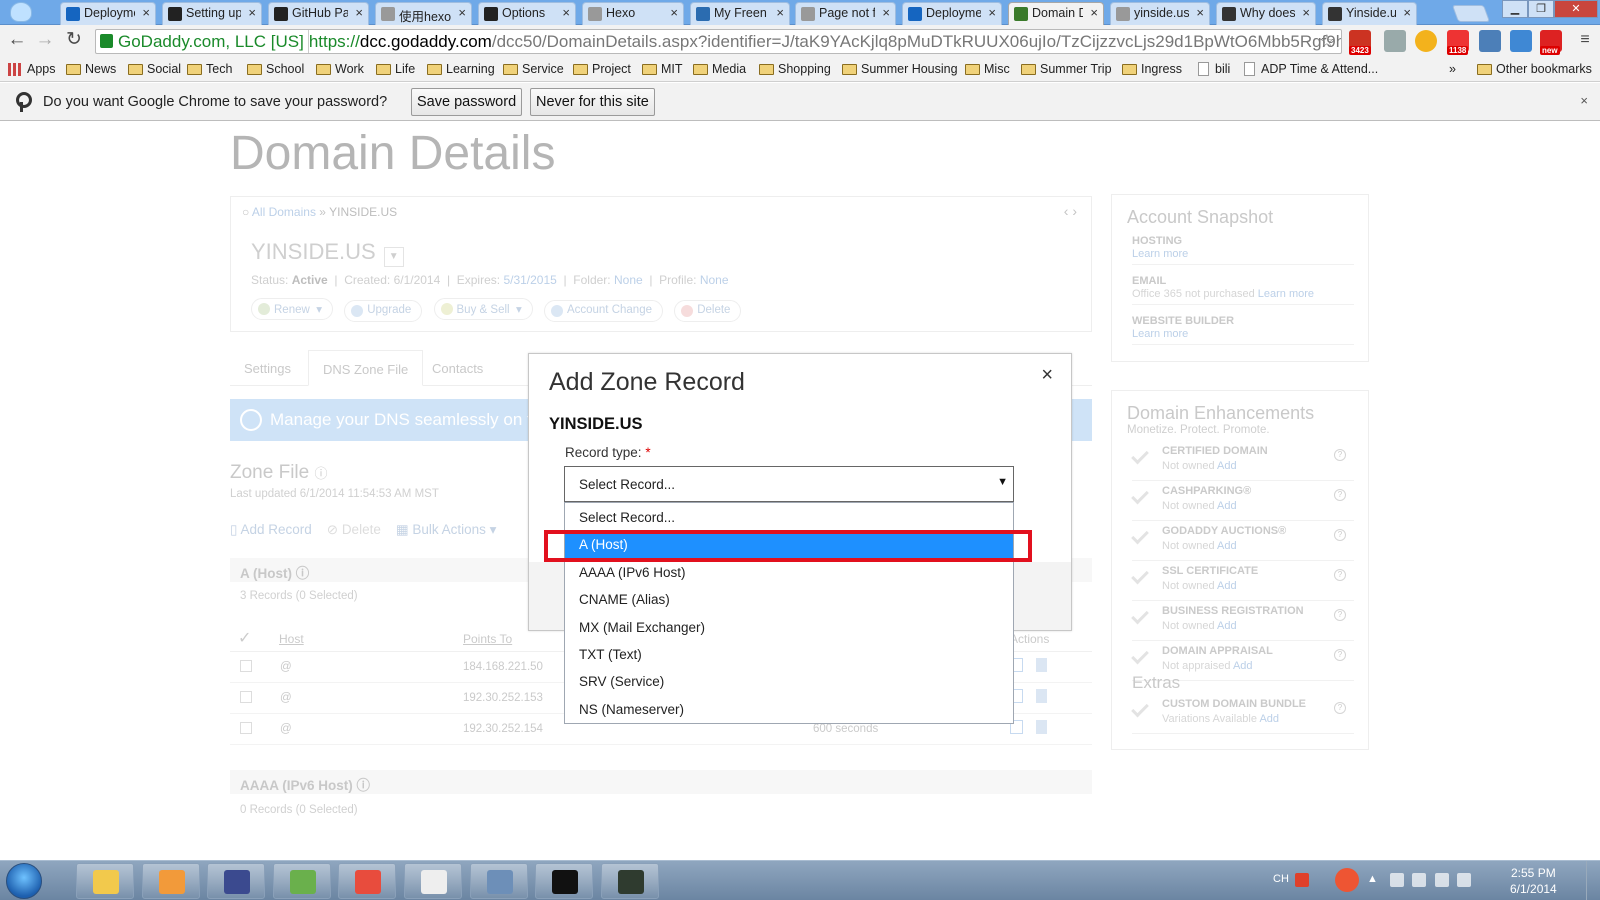 Image resolution: width=1600 pixels, height=900 pixels. I want to click on maximize-button: ❐, so click(1541, 9).